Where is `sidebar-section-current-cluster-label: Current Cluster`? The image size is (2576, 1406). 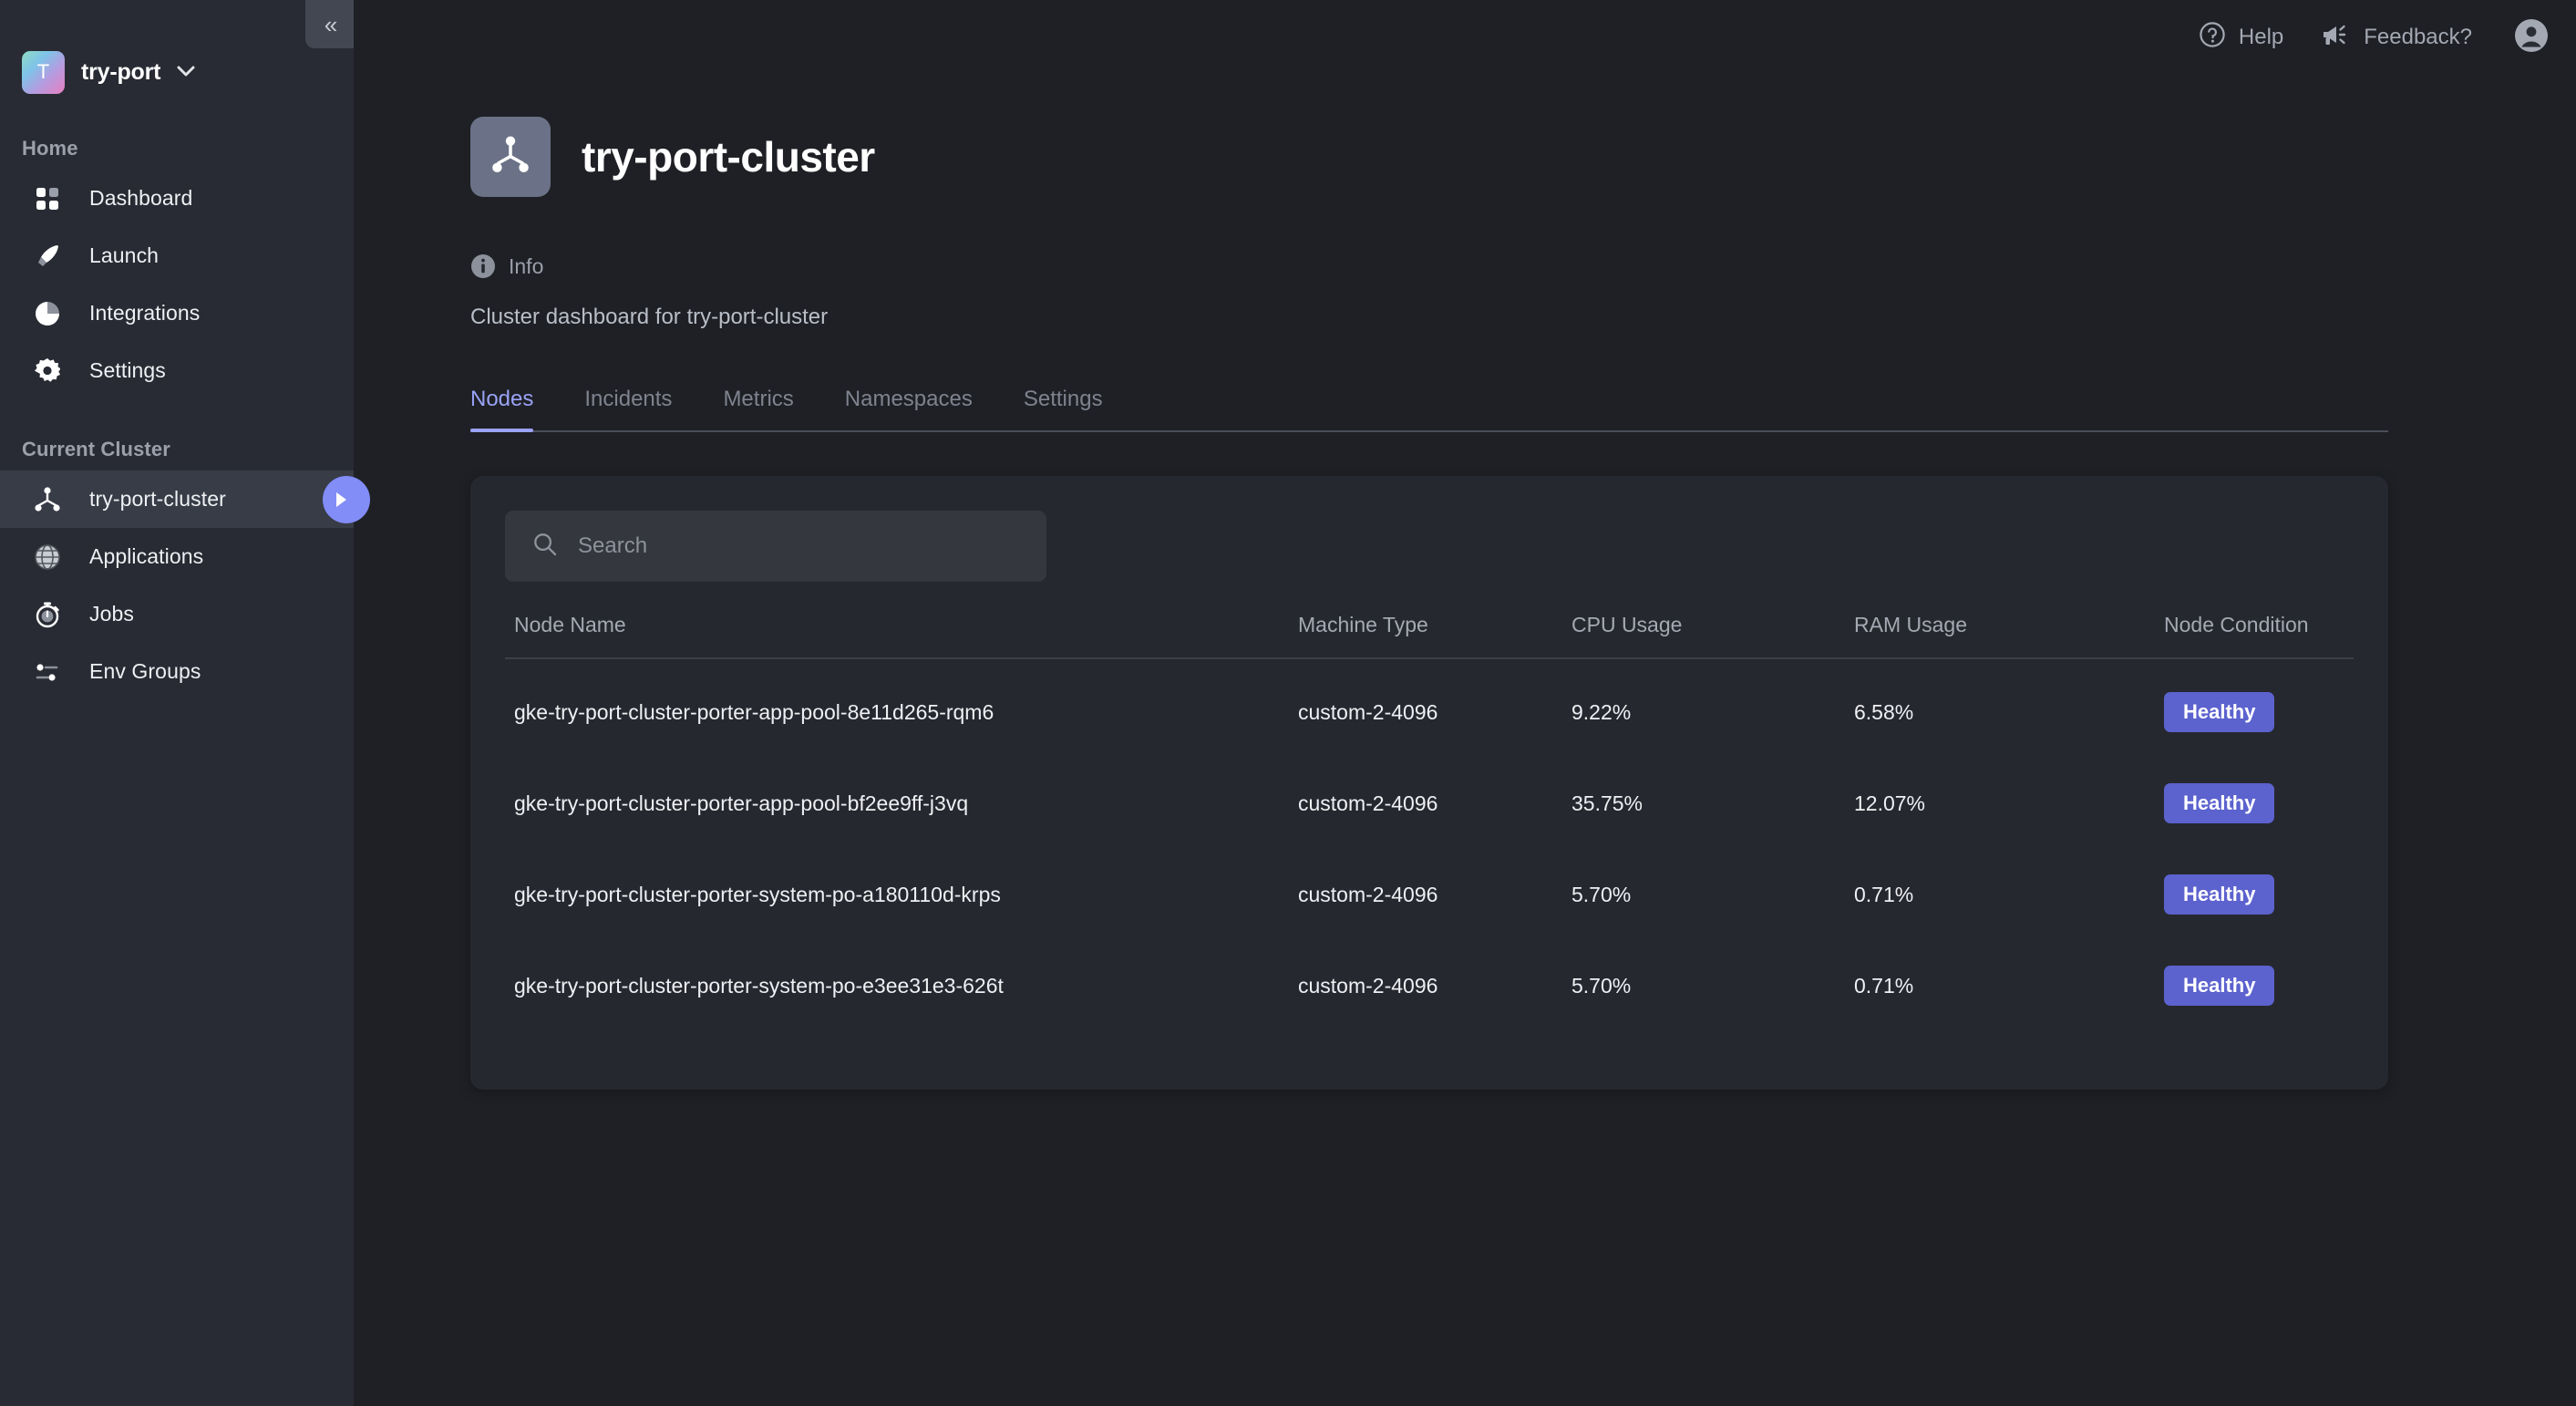 sidebar-section-current-cluster-label: Current Cluster is located at coordinates (96, 449).